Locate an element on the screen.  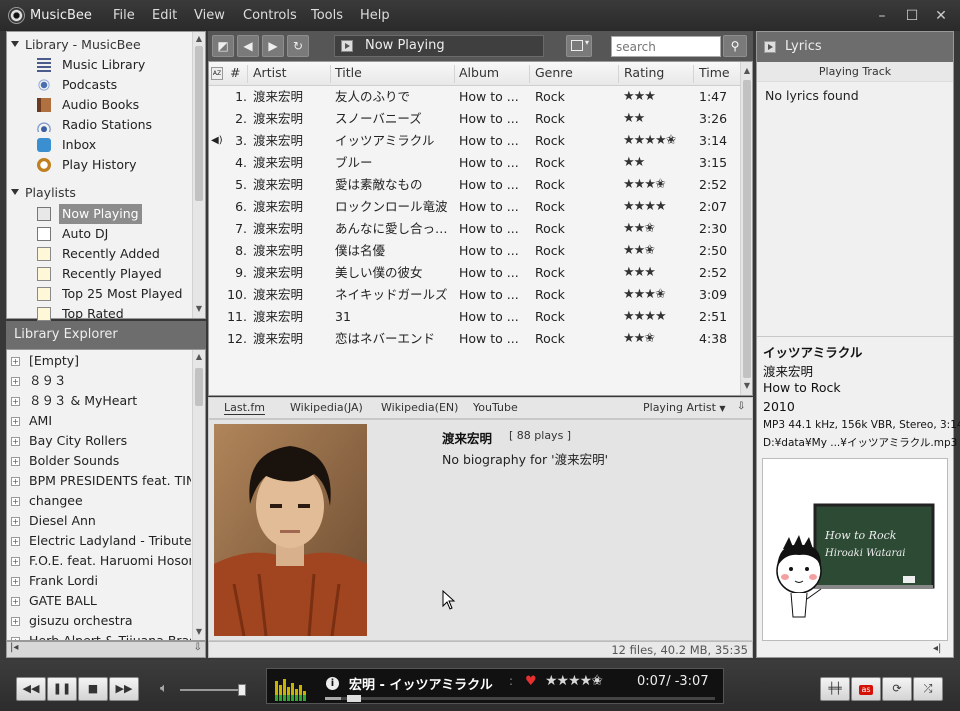
info-icon: i is located at coordinates (332, 683).